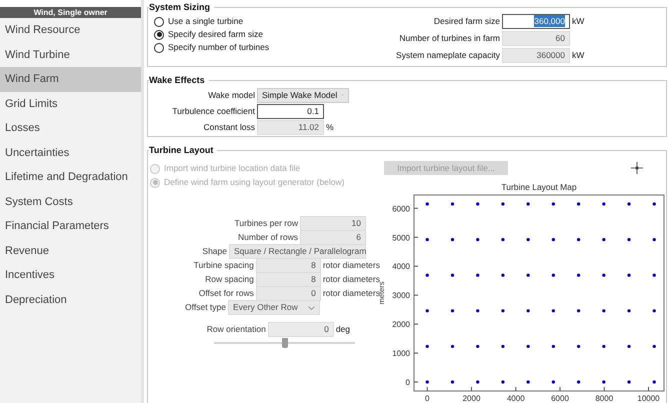  What do you see at coordinates (471, 398) in the screenshot?
I see `x-tick-label: 2000` at bounding box center [471, 398].